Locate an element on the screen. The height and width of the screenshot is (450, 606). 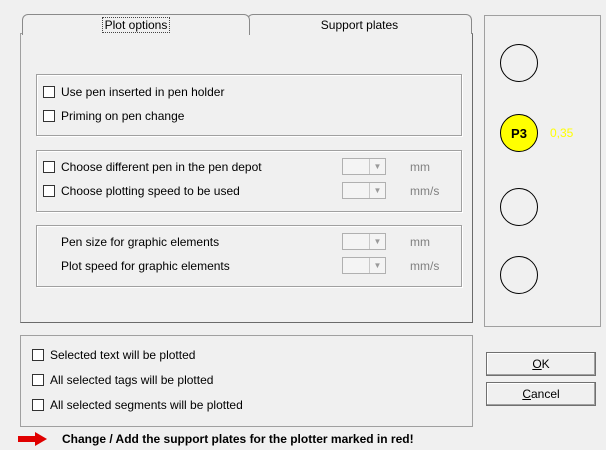
ok-button-label: OK is located at coordinates (541, 364).